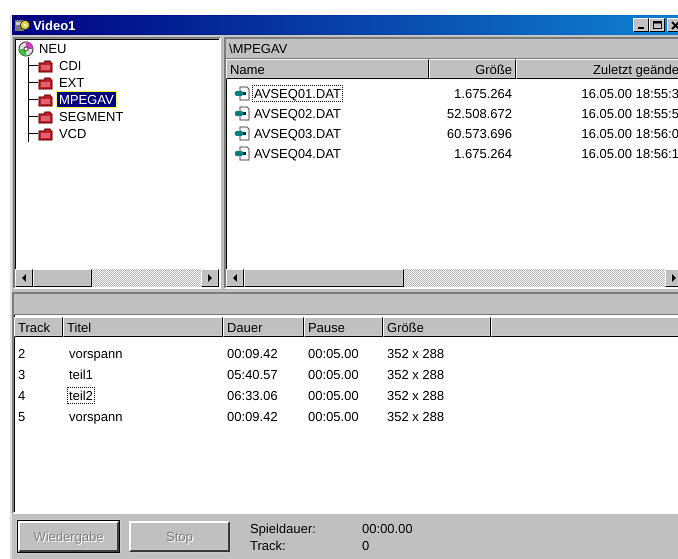 Image resolution: width=678 pixels, height=559 pixels. I want to click on maximize-icon, so click(657, 25).